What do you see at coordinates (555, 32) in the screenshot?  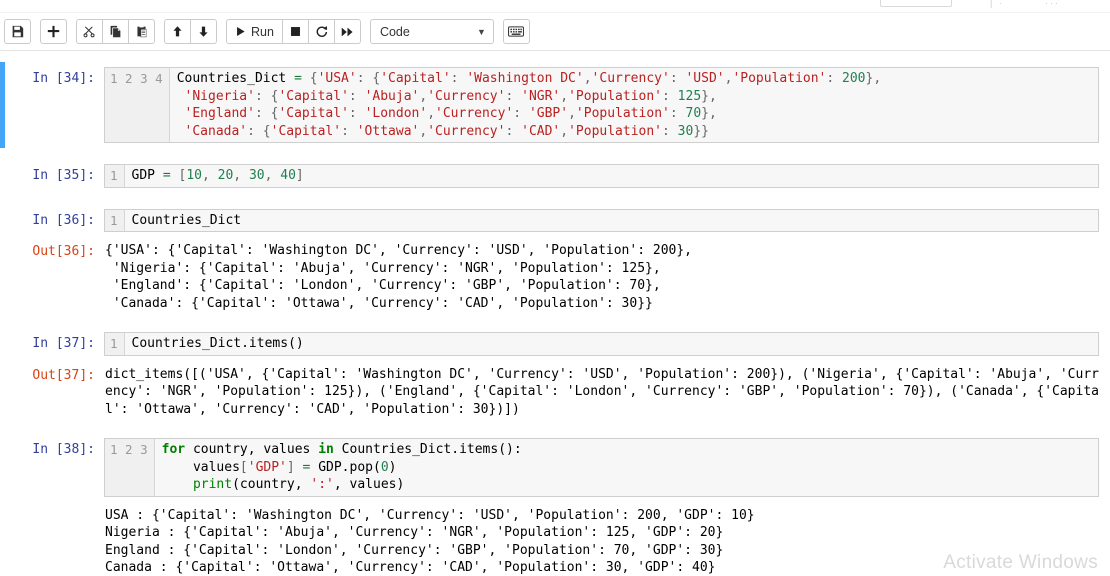 I see `notebook-toolbar: Run Code ▼` at bounding box center [555, 32].